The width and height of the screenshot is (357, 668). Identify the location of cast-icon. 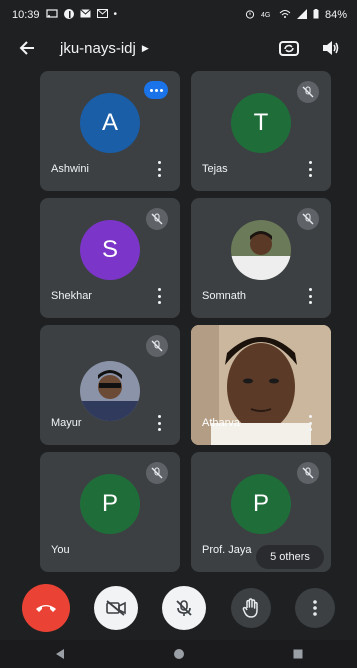
(51, 15).